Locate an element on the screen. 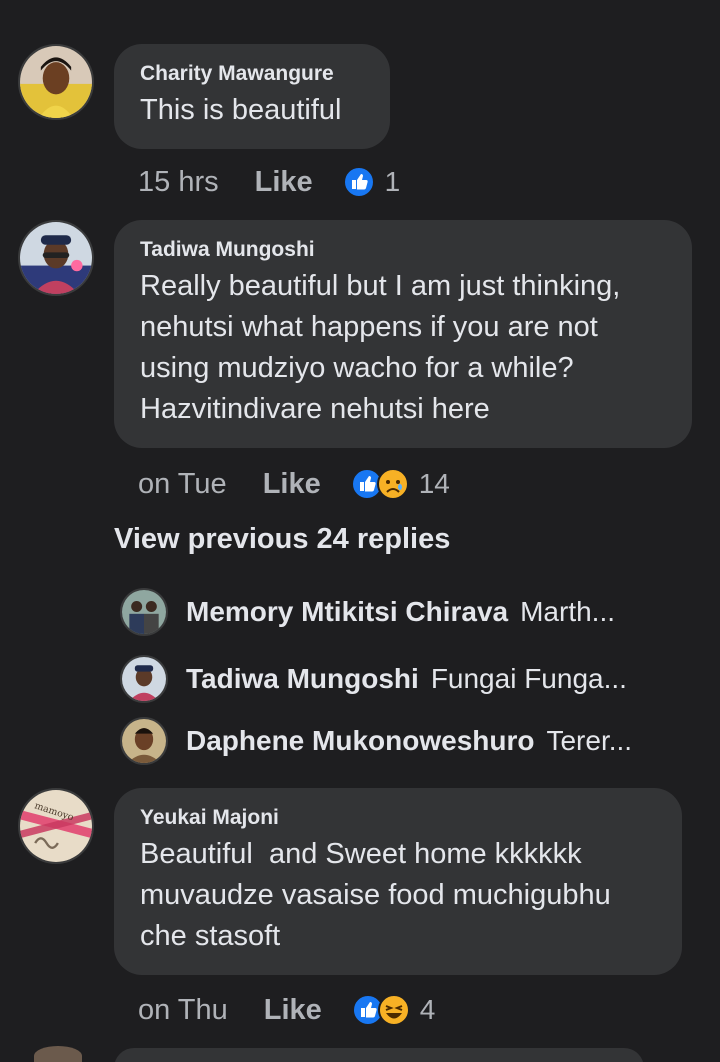 The height and width of the screenshot is (1062, 720). comment-text-line: using mudziyo wacho for a while? is located at coordinates (357, 368).